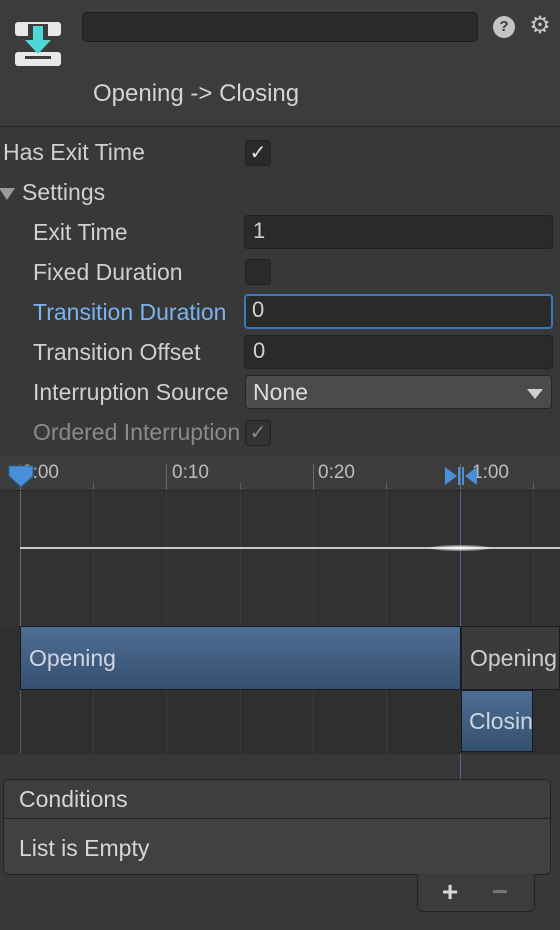 The image size is (560, 930). I want to click on conditions-footer: + −, so click(476, 893).